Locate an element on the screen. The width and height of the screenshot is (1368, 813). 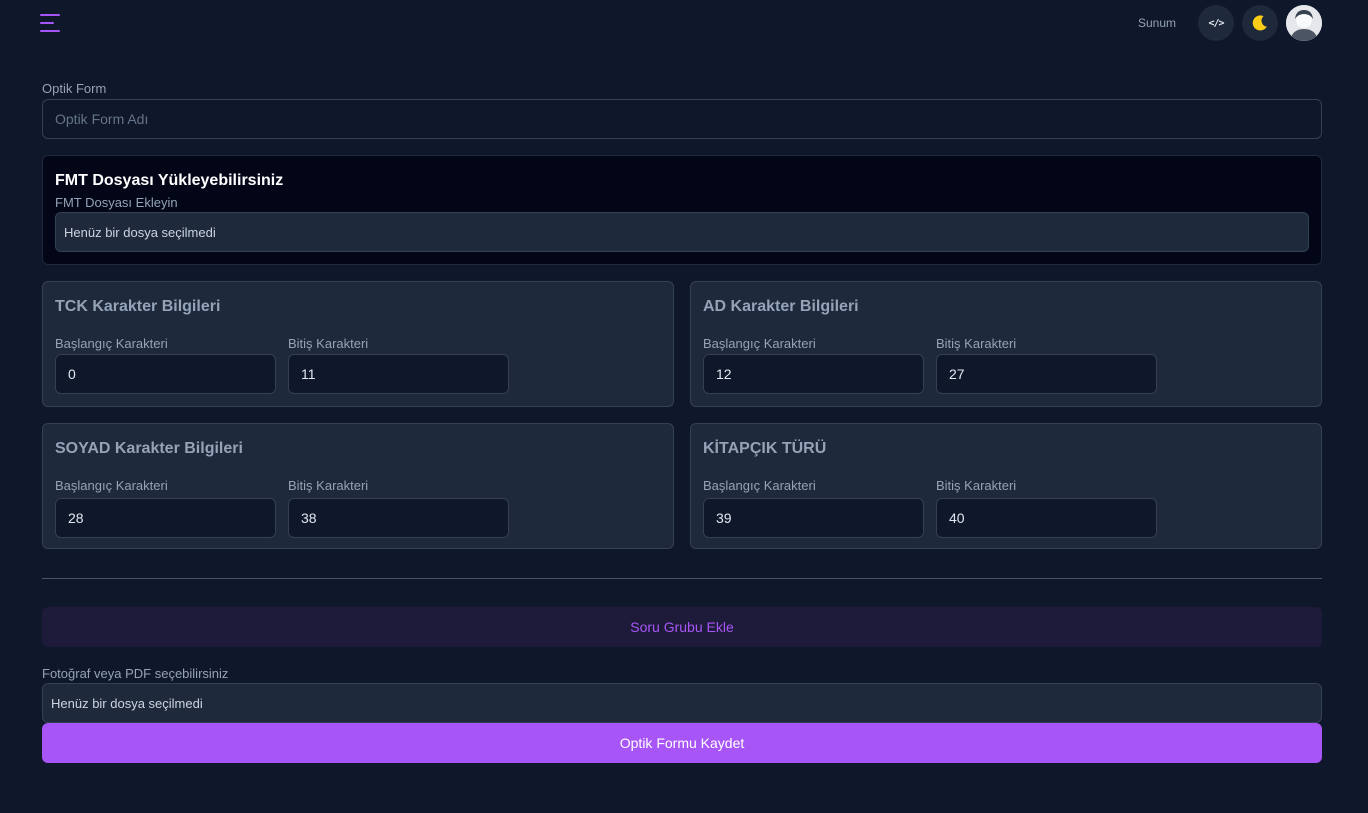
theme-toggle-button is located at coordinates (1260, 23).